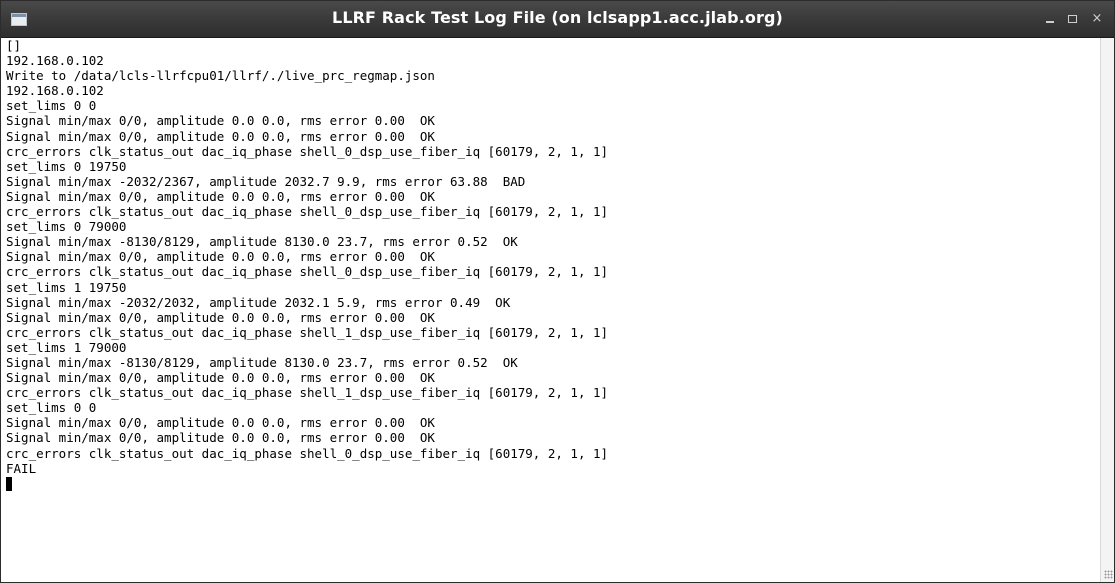  I want to click on maximize-button, so click(1073, 19).